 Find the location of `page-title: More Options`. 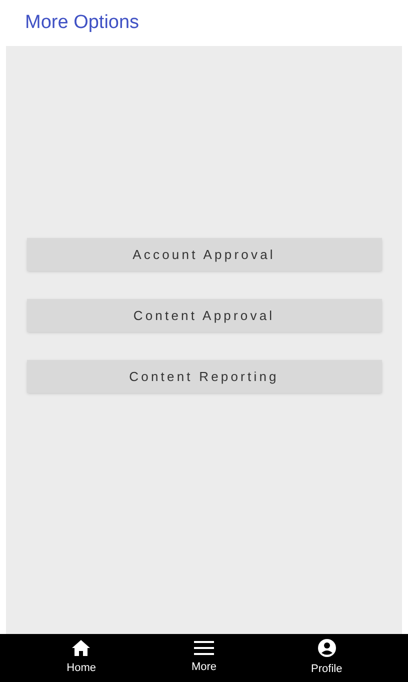

page-title: More Options is located at coordinates (82, 22).